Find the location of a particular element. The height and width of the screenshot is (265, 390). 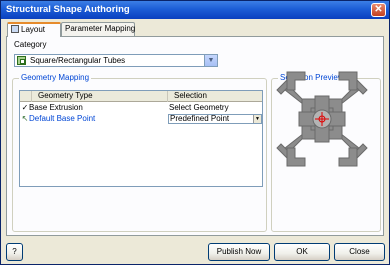

publish-now-button: Publish Now is located at coordinates (239, 252).